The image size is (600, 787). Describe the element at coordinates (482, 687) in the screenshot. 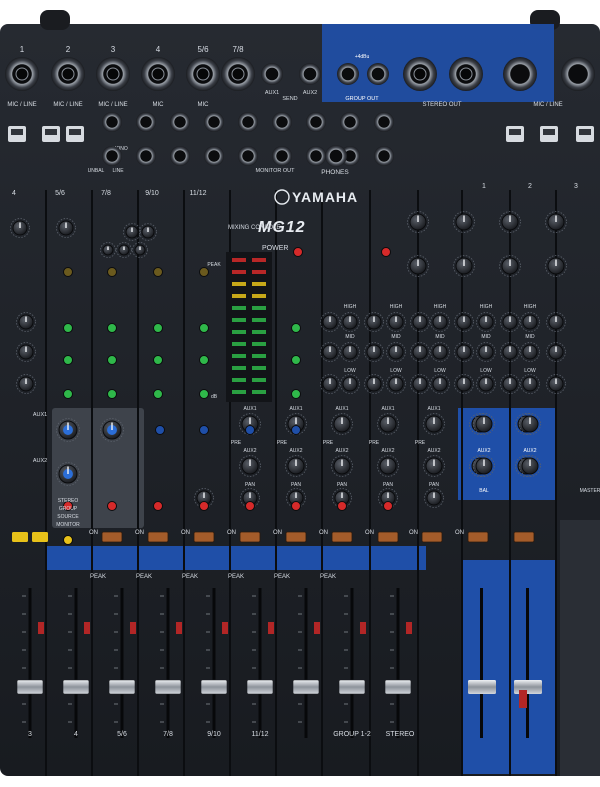

I see `group-fader-cap` at that location.